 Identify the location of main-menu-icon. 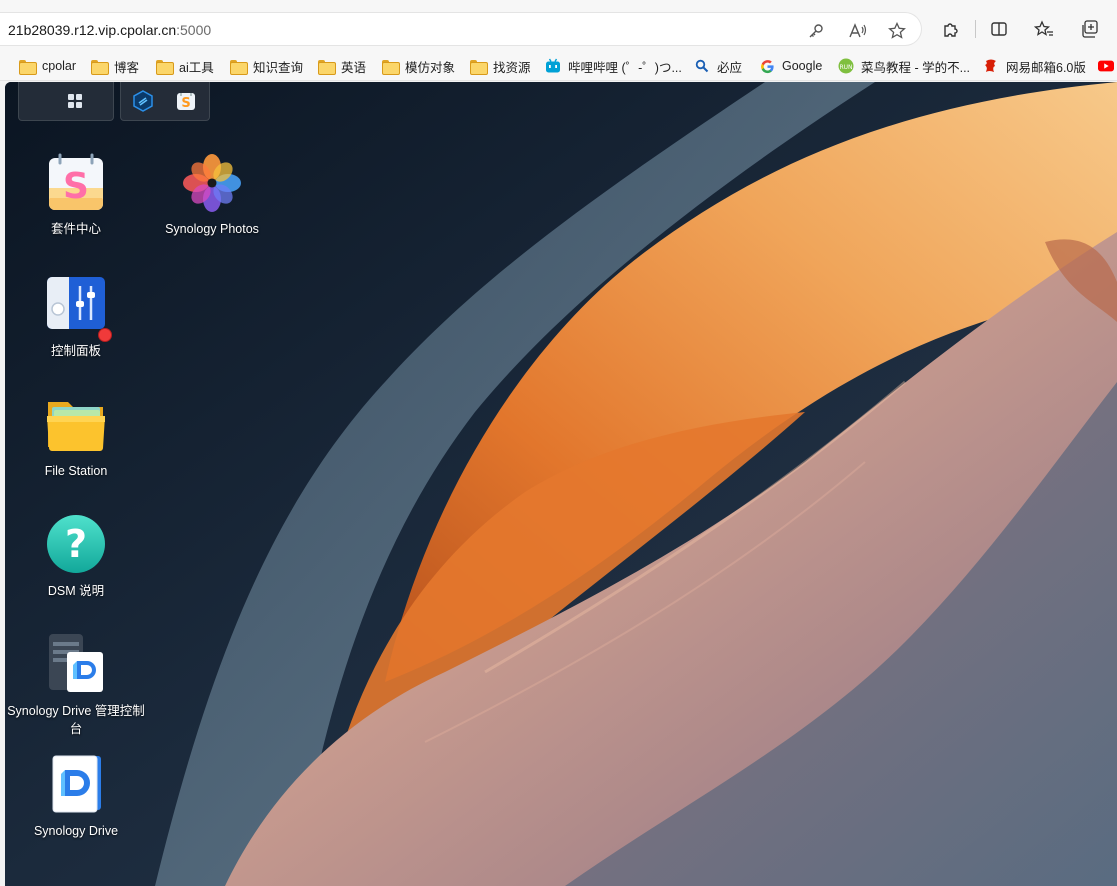
(75, 101).